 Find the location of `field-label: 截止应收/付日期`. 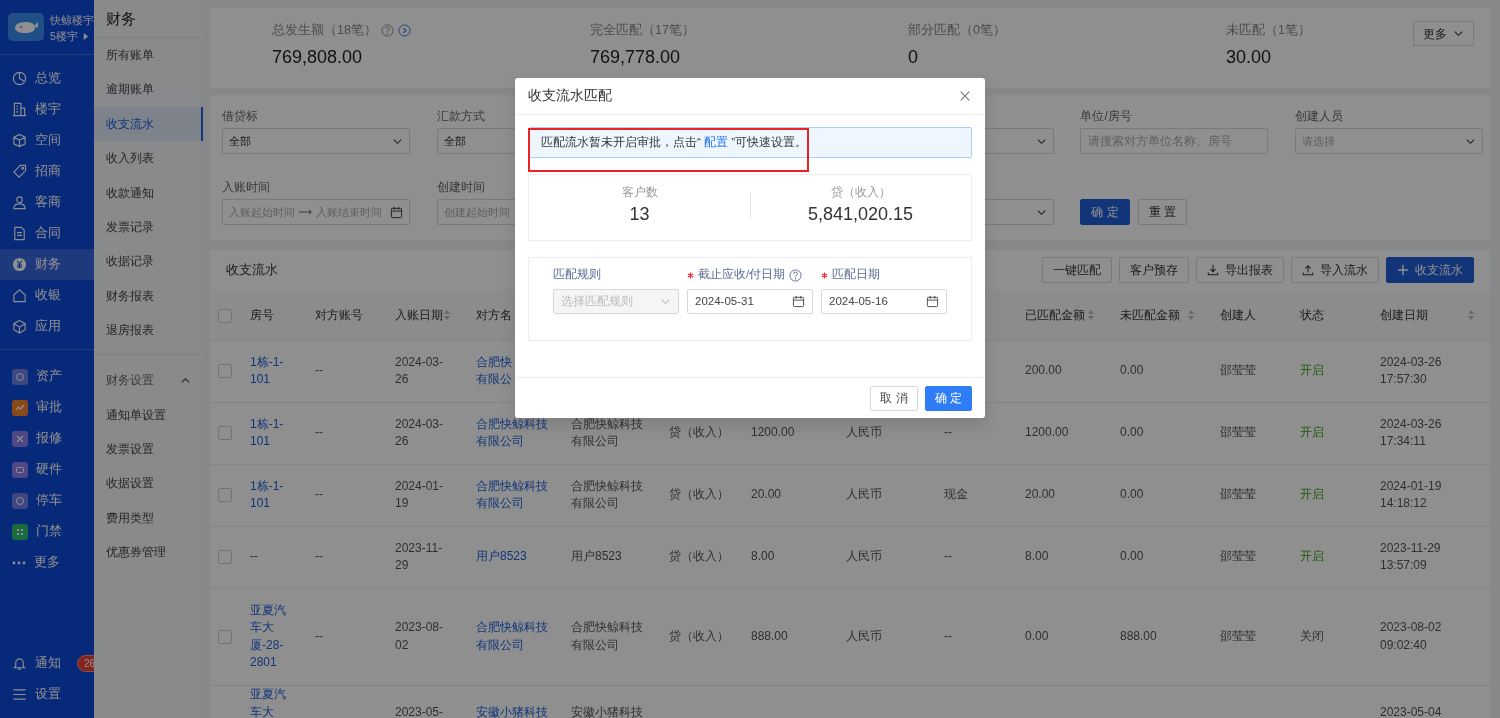

field-label: 截止应收/付日期 is located at coordinates (742, 275).